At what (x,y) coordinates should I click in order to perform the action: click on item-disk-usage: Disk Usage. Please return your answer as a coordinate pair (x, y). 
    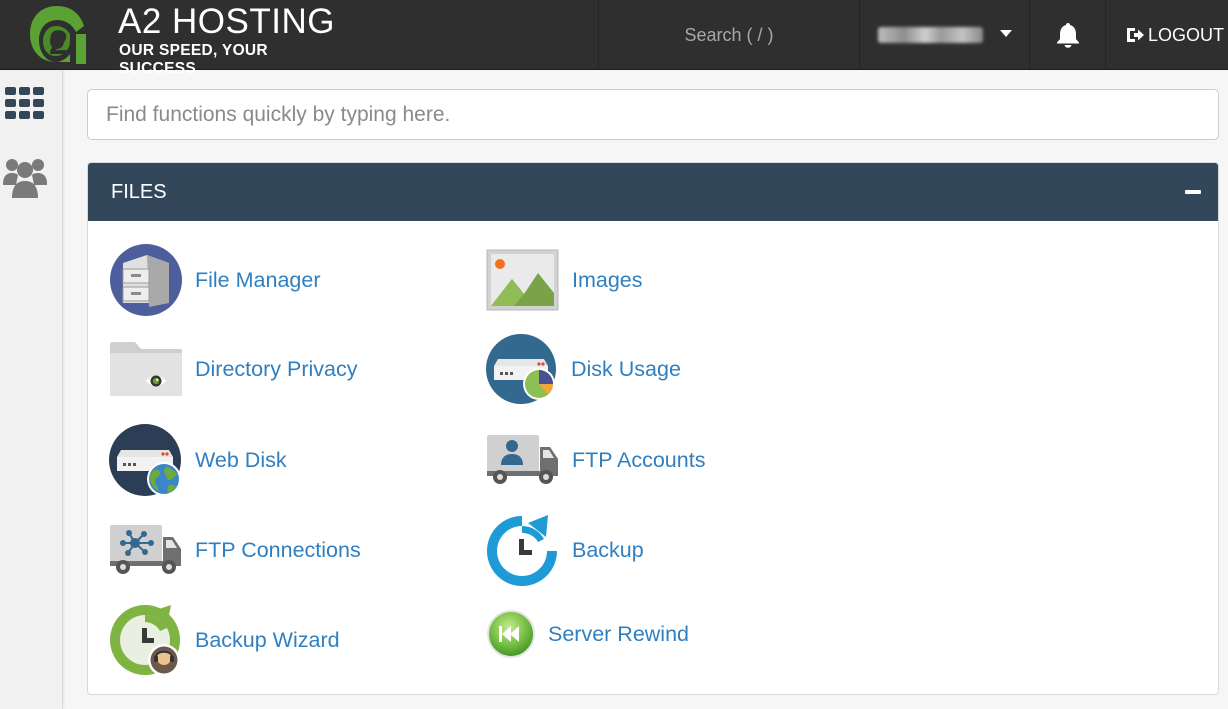
    Looking at the image, I should click on (583, 369).